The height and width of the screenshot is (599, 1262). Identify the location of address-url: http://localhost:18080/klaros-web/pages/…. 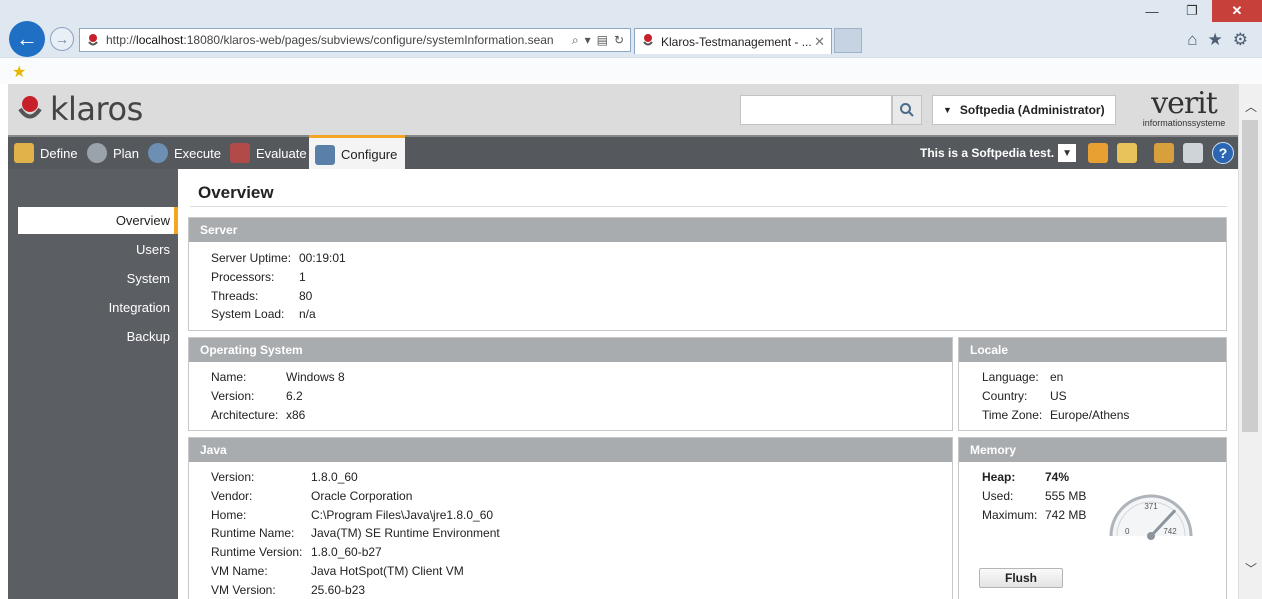
(336, 40).